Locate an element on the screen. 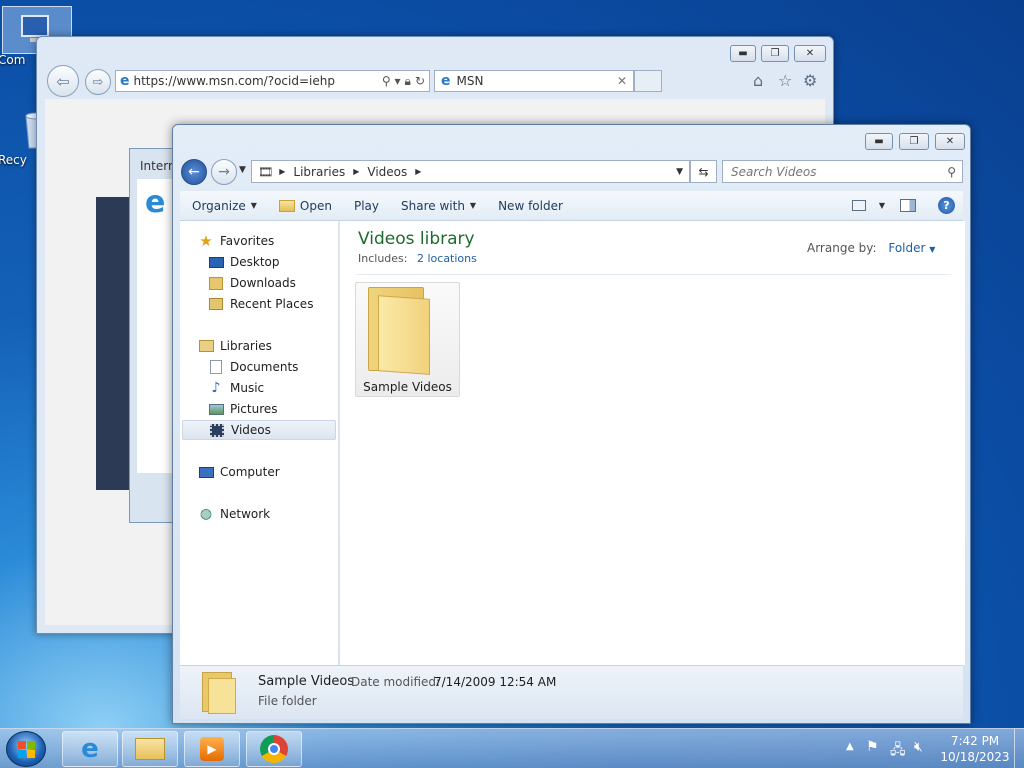  arrange-by-label: Arrange by: is located at coordinates (842, 248).